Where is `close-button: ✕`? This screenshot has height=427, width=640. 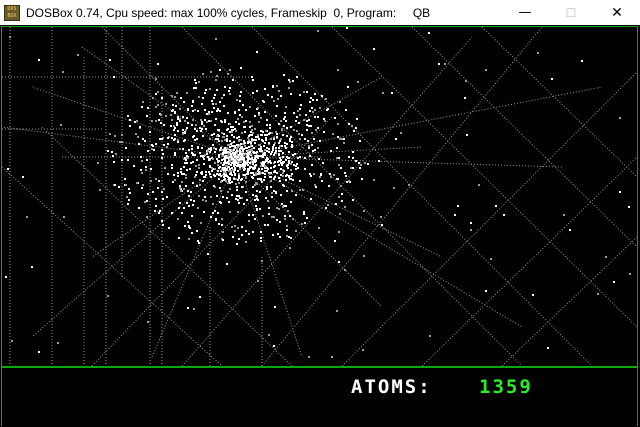 close-button: ✕ is located at coordinates (617, 12).